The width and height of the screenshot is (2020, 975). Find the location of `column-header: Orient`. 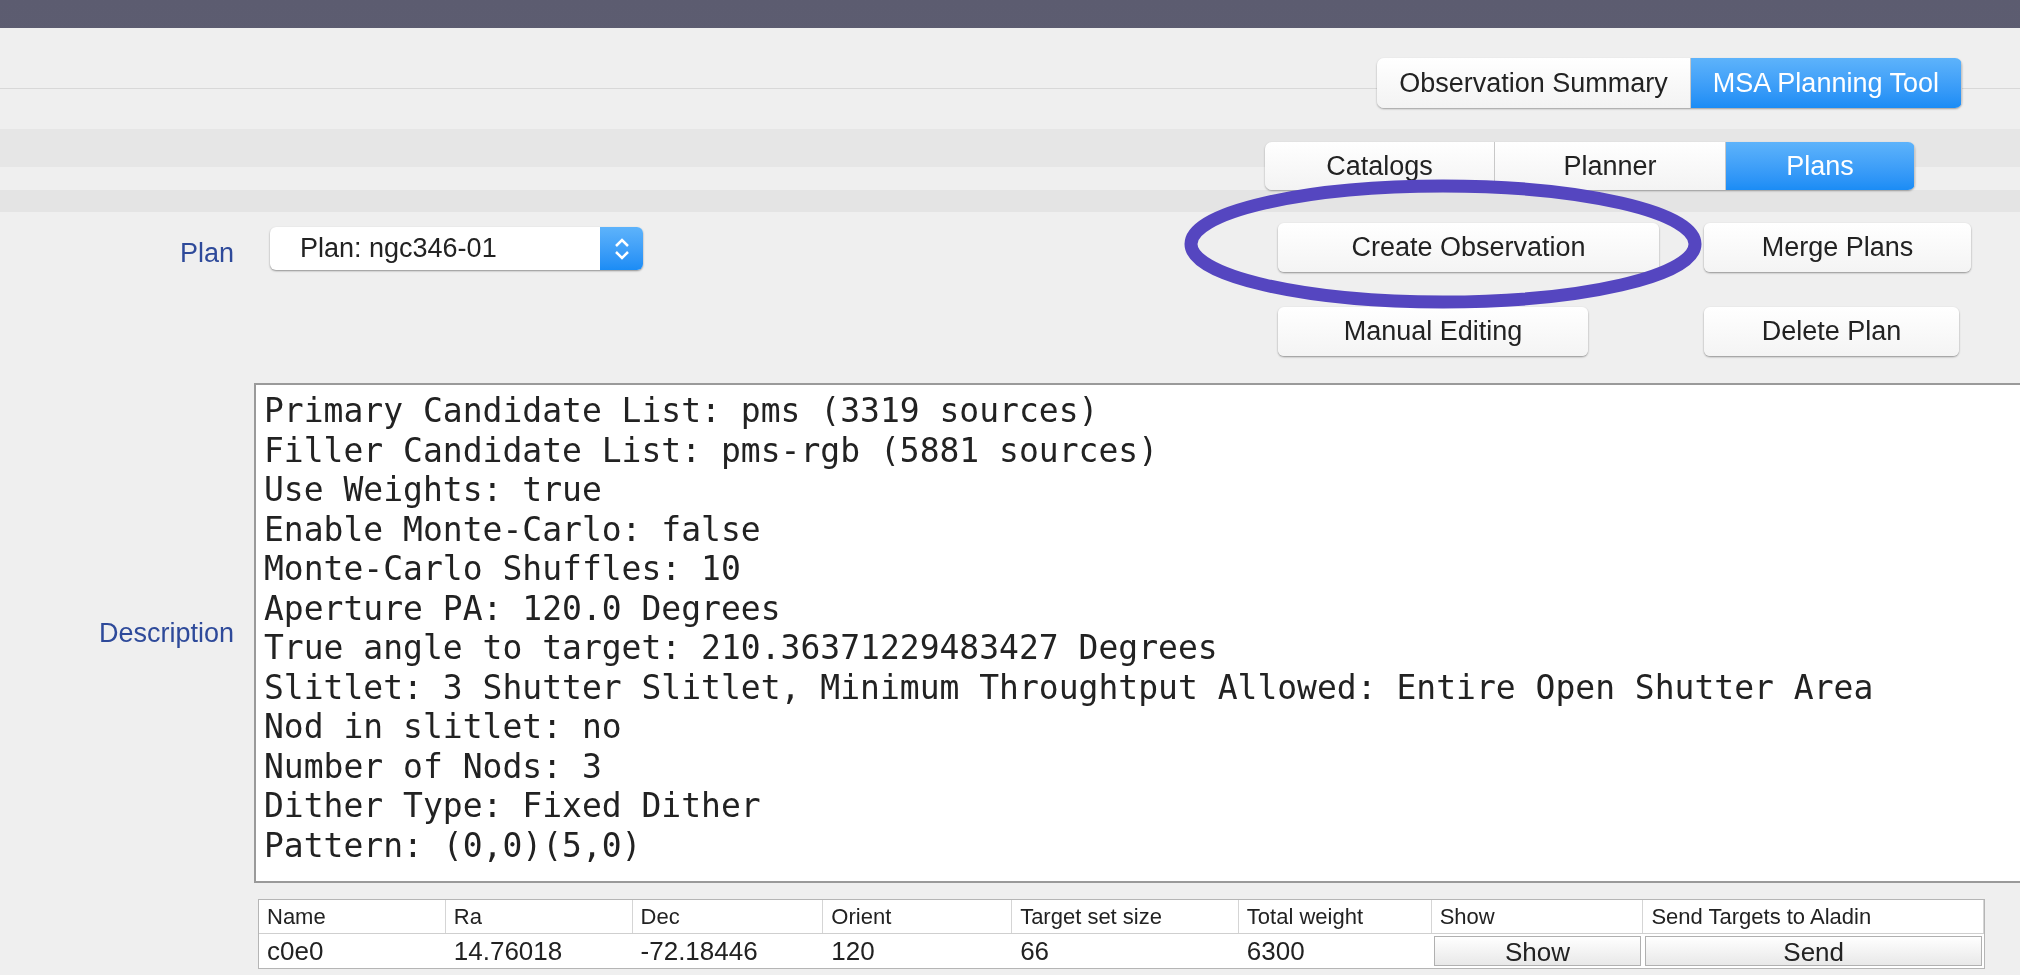

column-header: Orient is located at coordinates (918, 916).